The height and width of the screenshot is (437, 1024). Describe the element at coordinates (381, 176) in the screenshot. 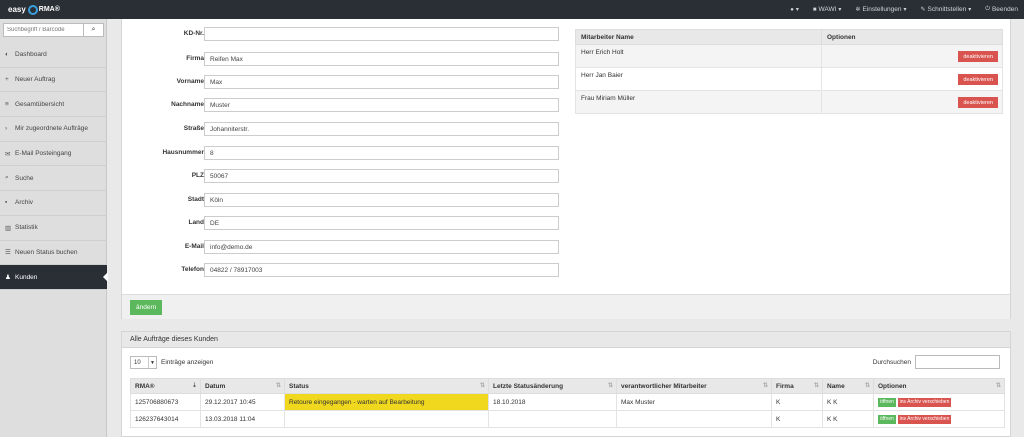

I see `zip-field` at that location.